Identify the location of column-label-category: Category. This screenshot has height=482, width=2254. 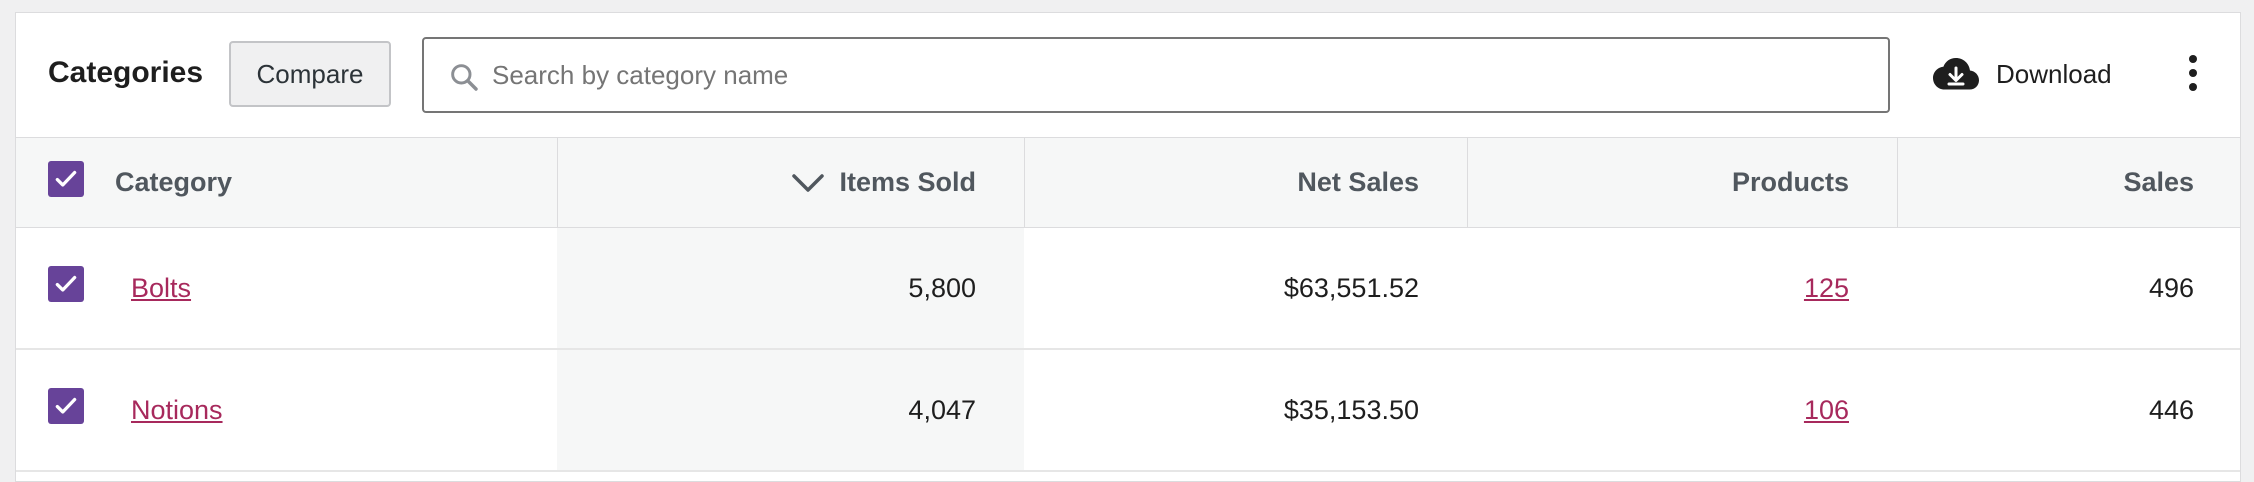
(174, 182).